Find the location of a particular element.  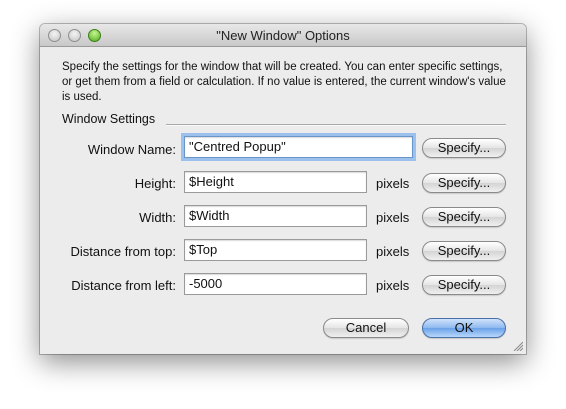

height-field: $Height is located at coordinates (275, 182).